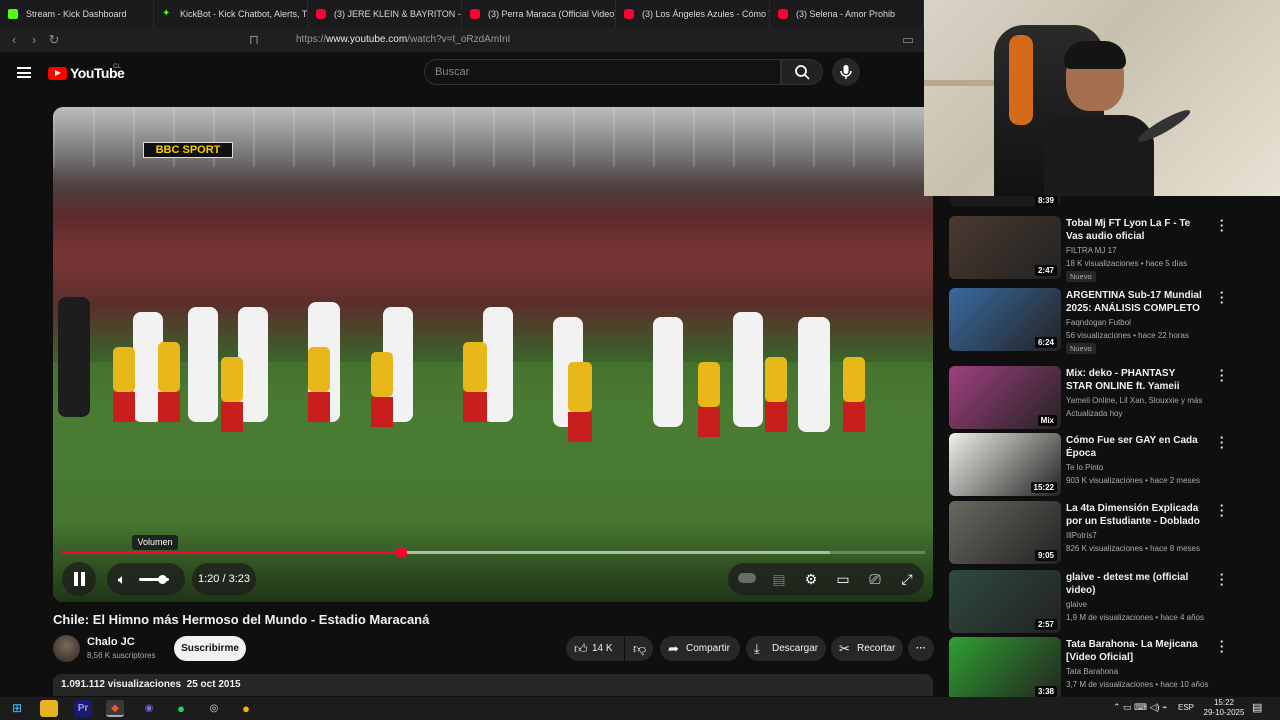 The image size is (1280, 720). I want to click on video-thumbnail: 3:38, so click(1005, 668).